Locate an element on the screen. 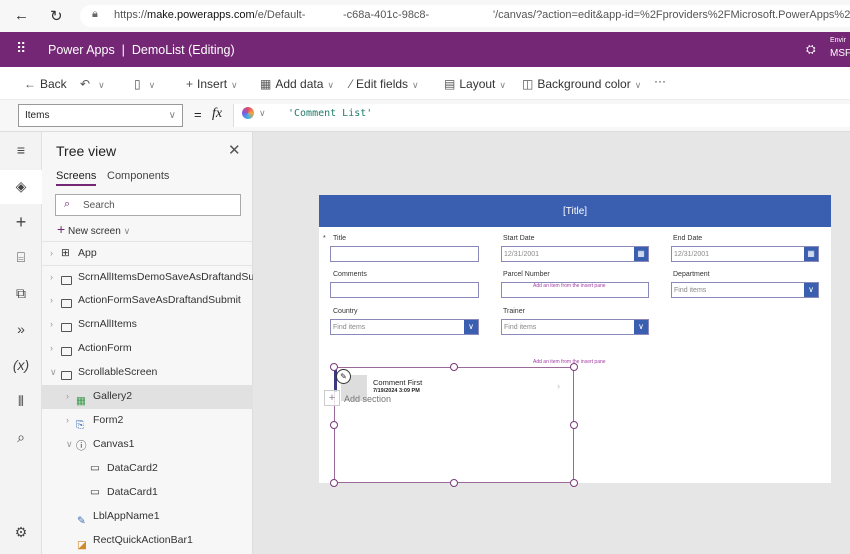 The width and height of the screenshot is (850, 554). start-date-picker: 12/31/2001 ▦ is located at coordinates (575, 254).